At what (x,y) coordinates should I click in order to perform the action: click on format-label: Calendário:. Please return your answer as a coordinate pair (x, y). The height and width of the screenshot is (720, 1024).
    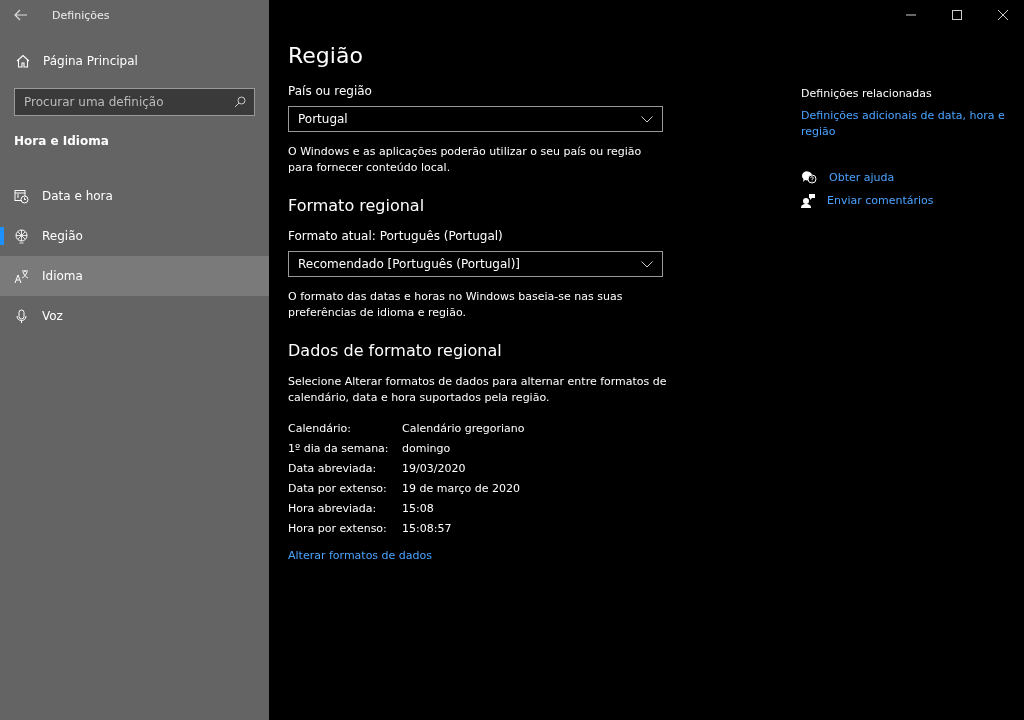
    Looking at the image, I should click on (320, 428).